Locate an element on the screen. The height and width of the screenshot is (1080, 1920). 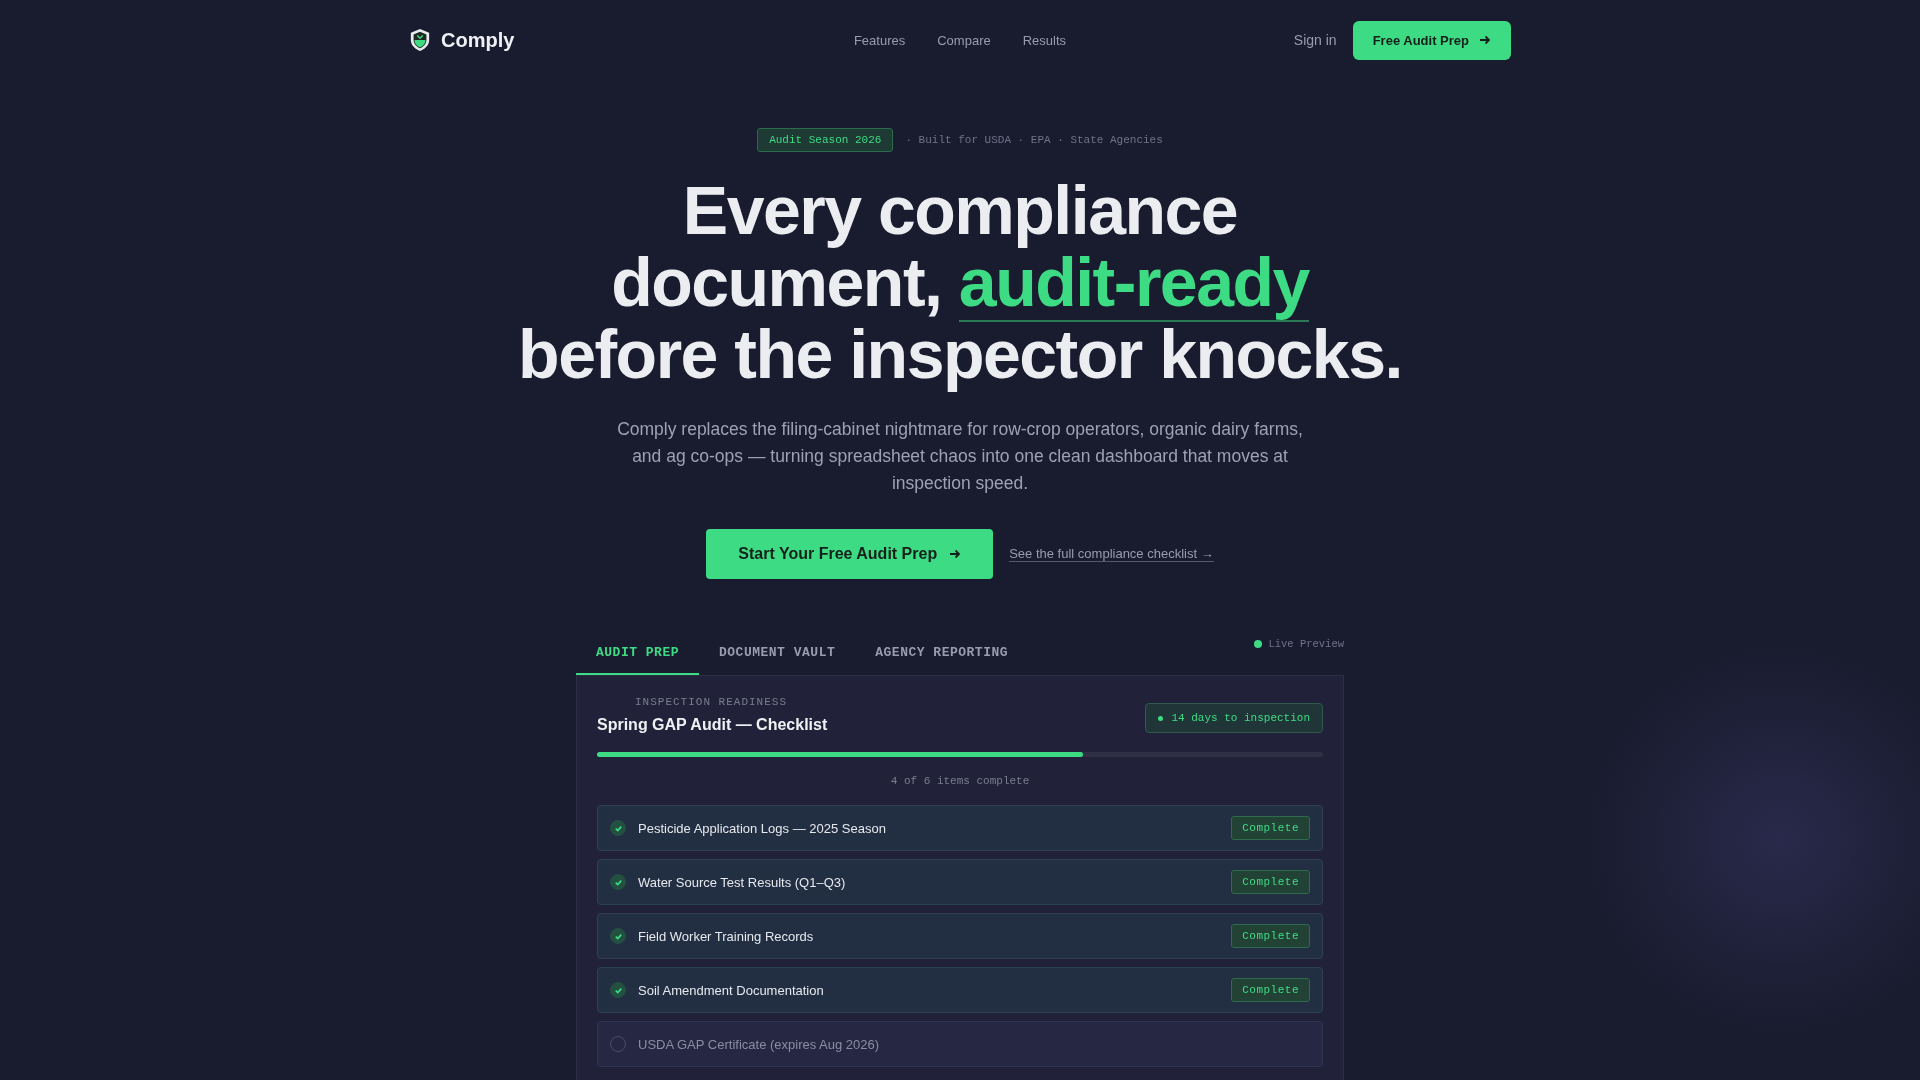
shield-logo-icon is located at coordinates (420, 40).